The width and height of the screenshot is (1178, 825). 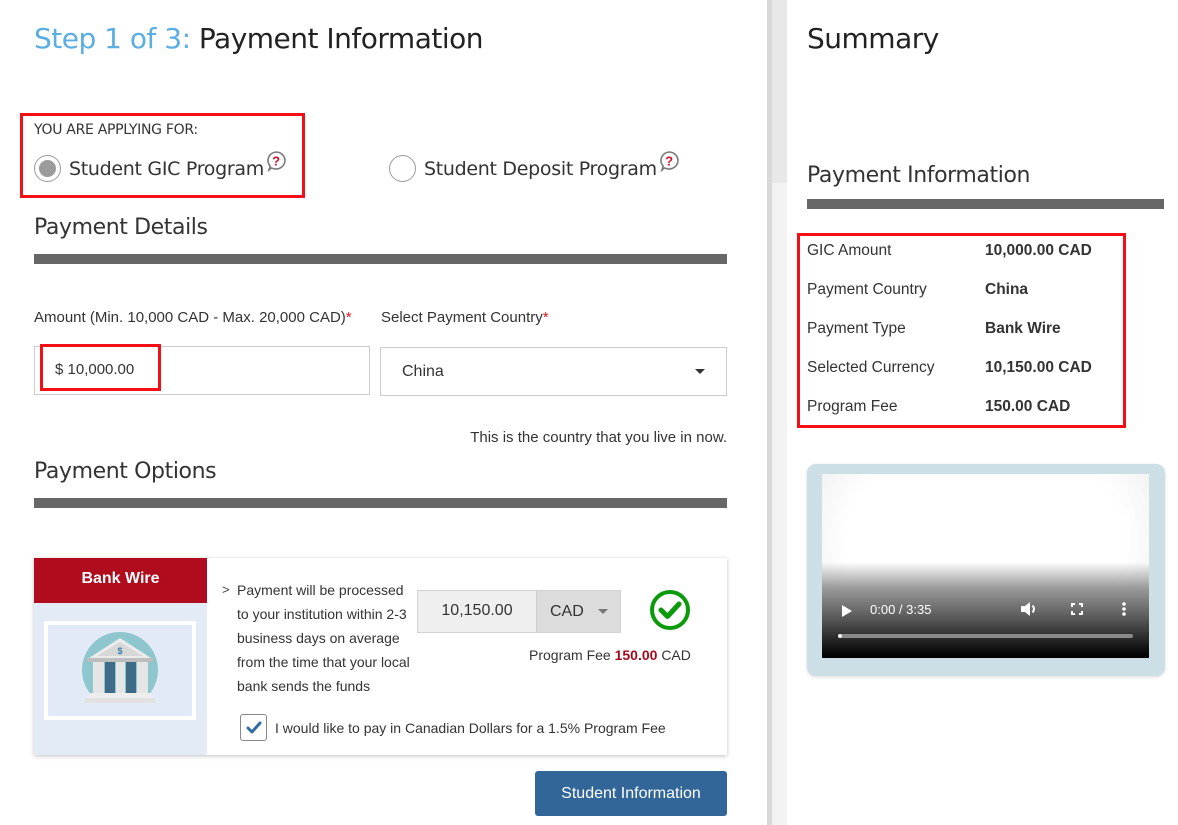 What do you see at coordinates (570, 655) in the screenshot?
I see `fee-prefix: Program Fee` at bounding box center [570, 655].